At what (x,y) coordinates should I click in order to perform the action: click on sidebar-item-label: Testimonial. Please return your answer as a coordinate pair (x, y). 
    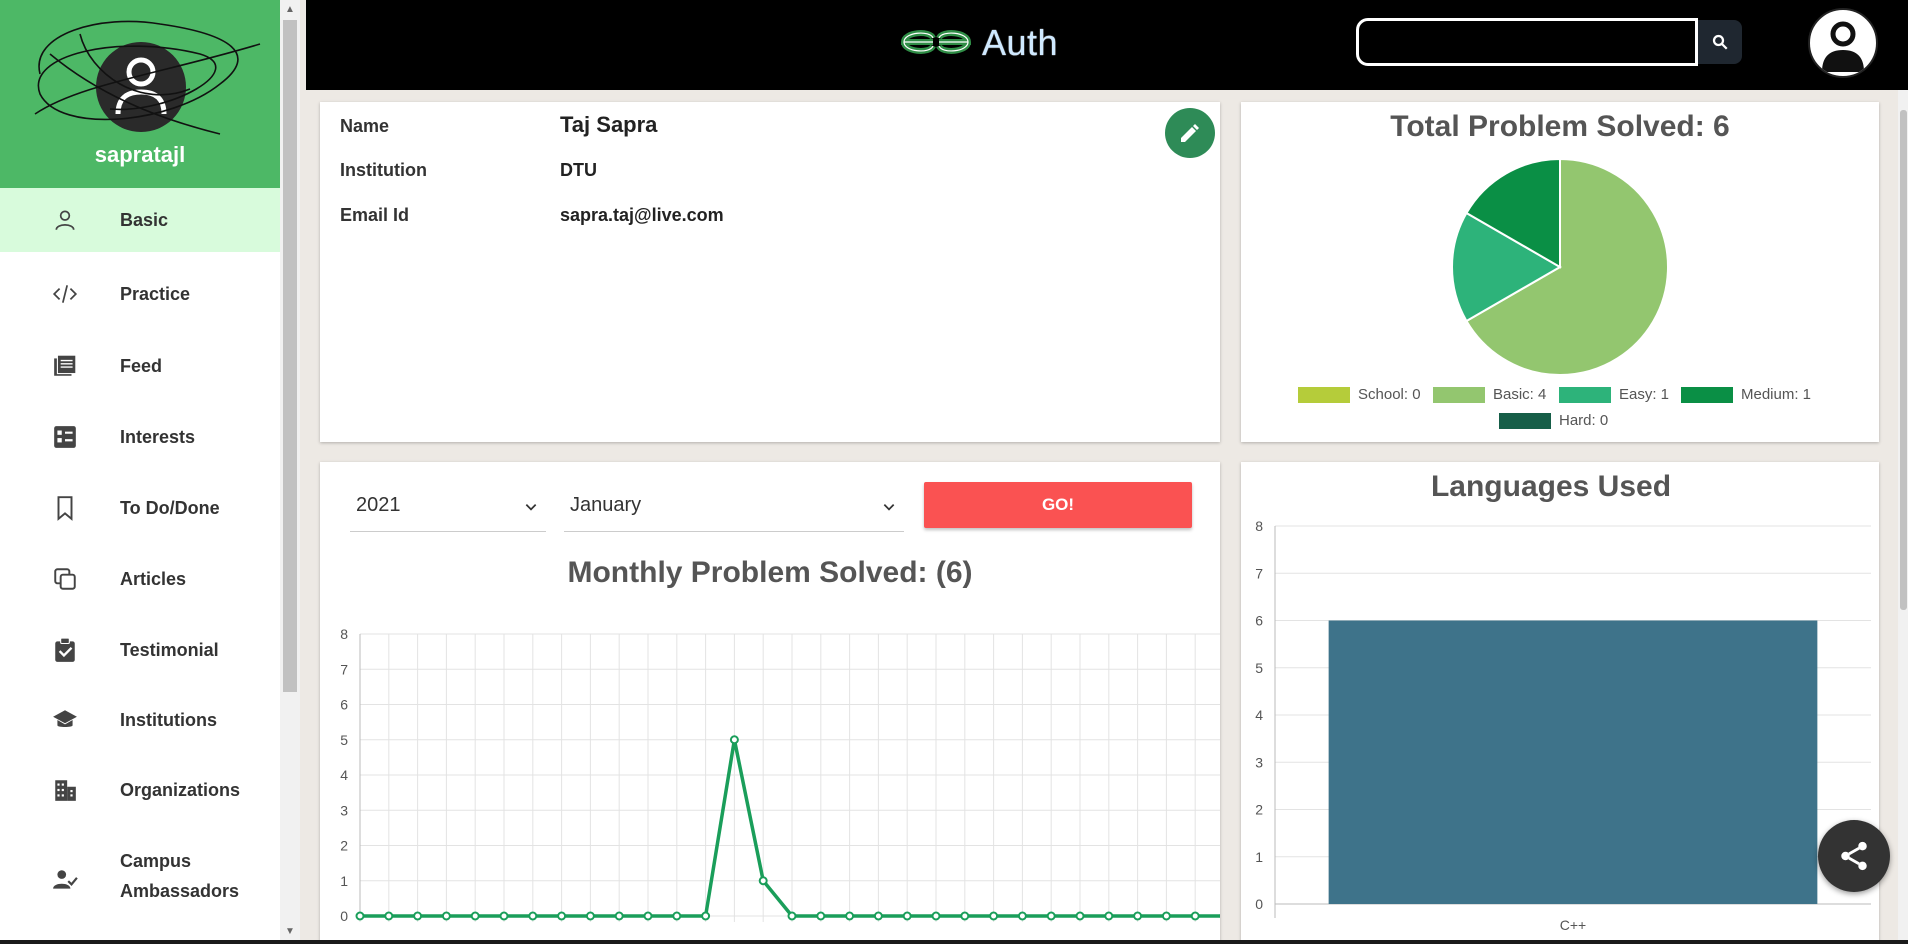
    Looking at the image, I should click on (169, 650).